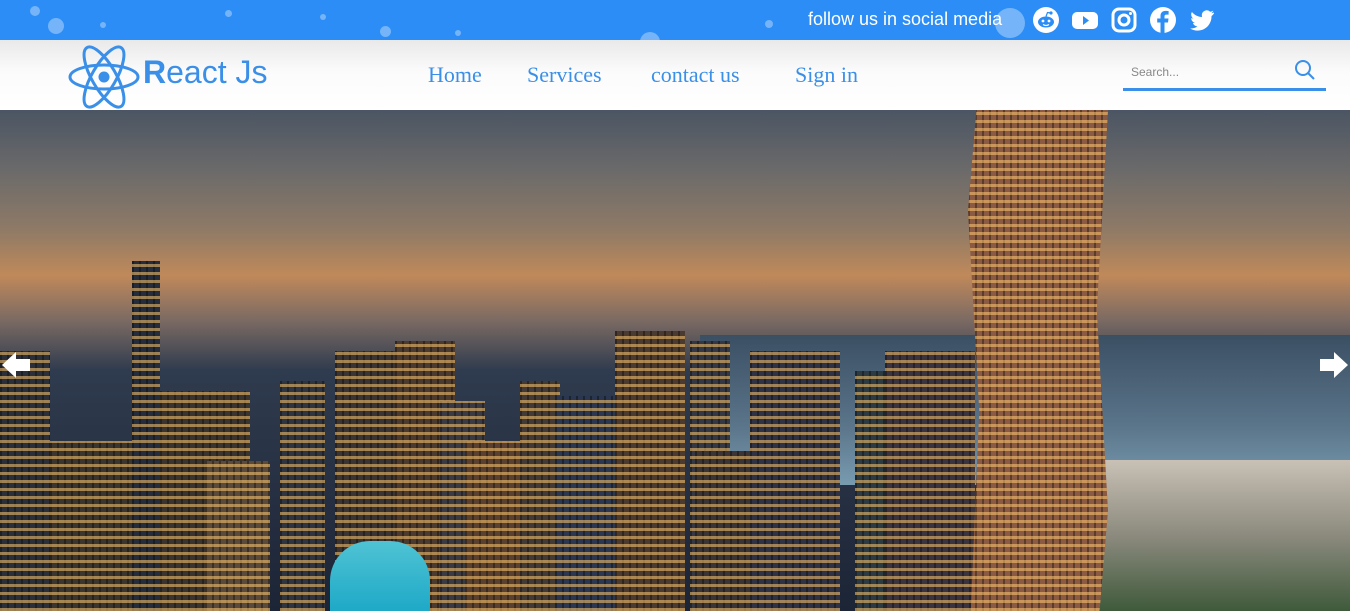 This screenshot has width=1350, height=611. What do you see at coordinates (104, 79) in the screenshot?
I see `react-logo-icon` at bounding box center [104, 79].